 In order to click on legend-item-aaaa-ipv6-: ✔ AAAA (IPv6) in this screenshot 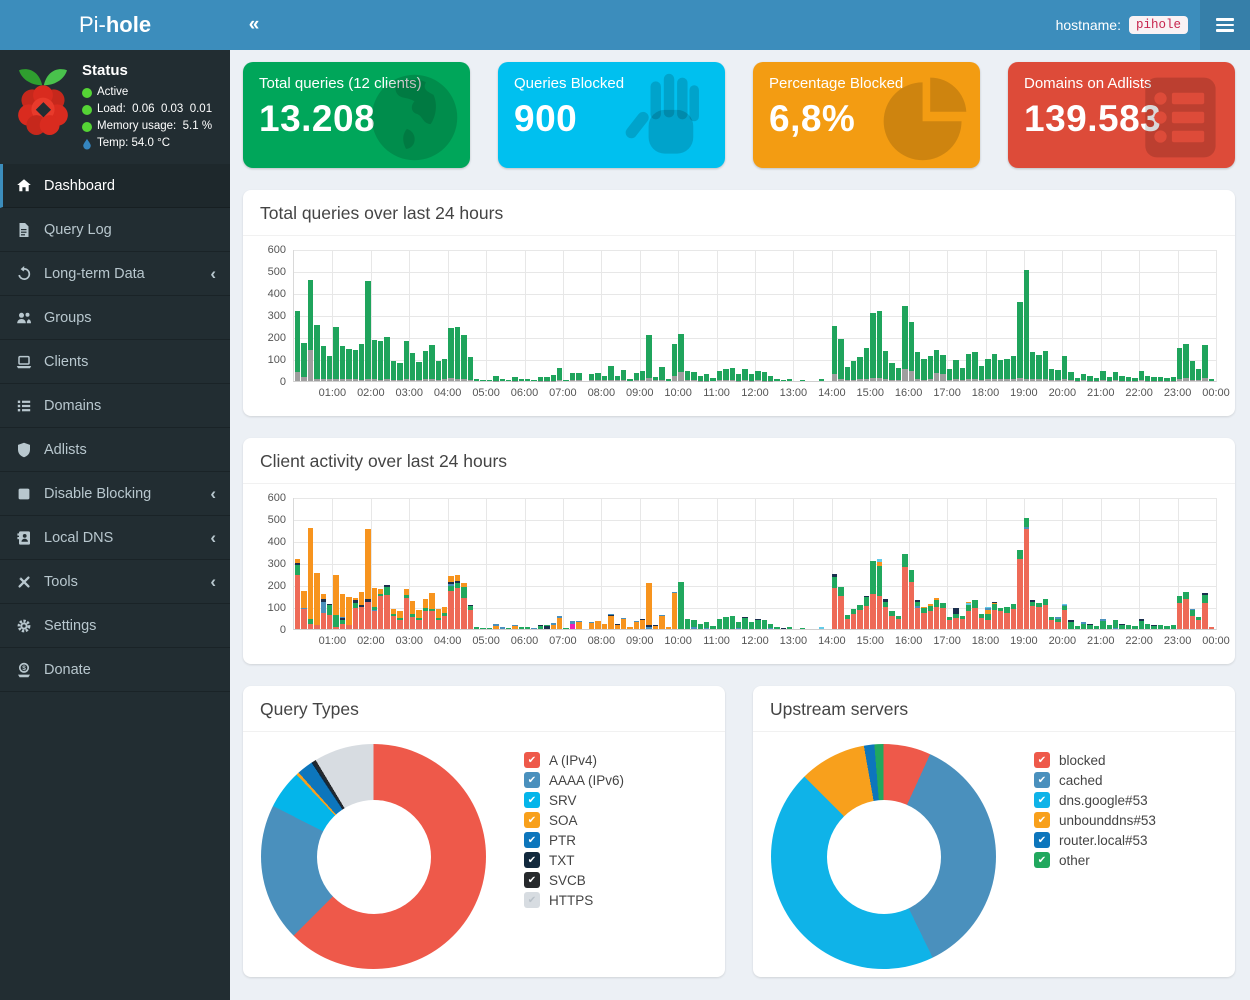, I will do `click(574, 780)`.